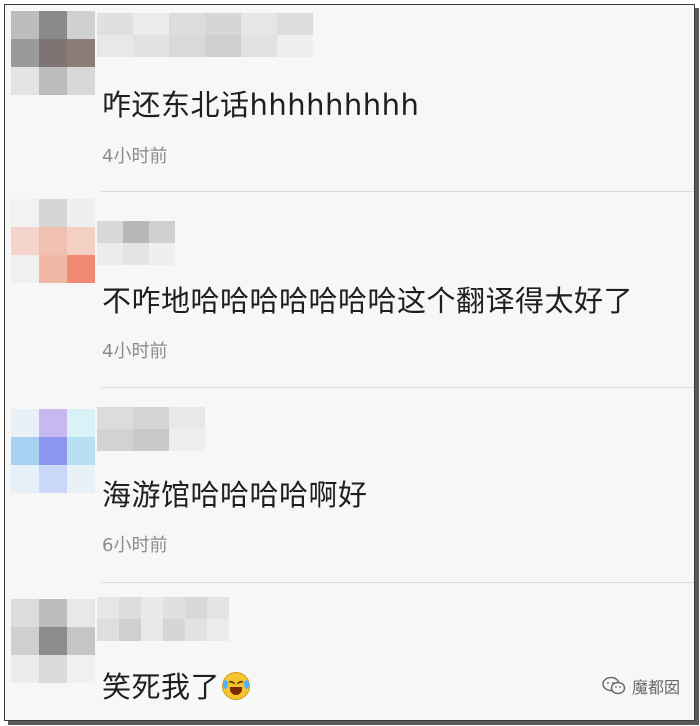 The height and width of the screenshot is (726, 700). Describe the element at coordinates (135, 545) in the screenshot. I see `comment-time: 6小时前` at that location.